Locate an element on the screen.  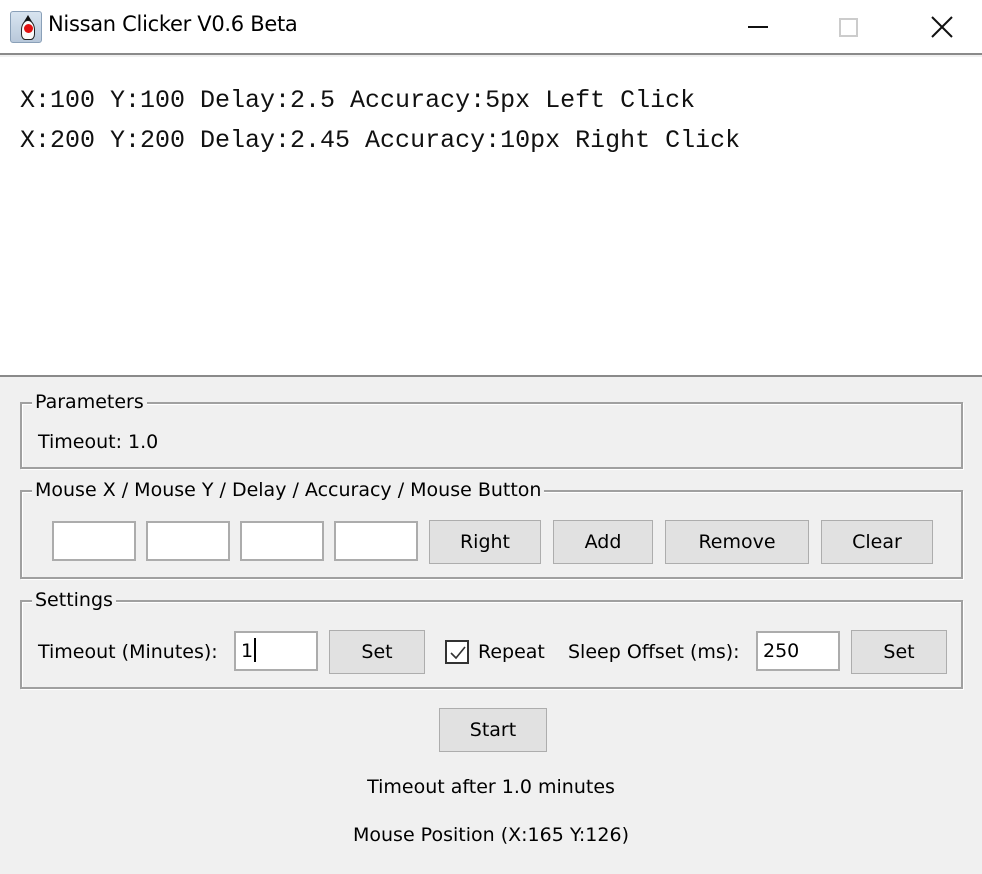
timeout-set-button: Set is located at coordinates (377, 652).